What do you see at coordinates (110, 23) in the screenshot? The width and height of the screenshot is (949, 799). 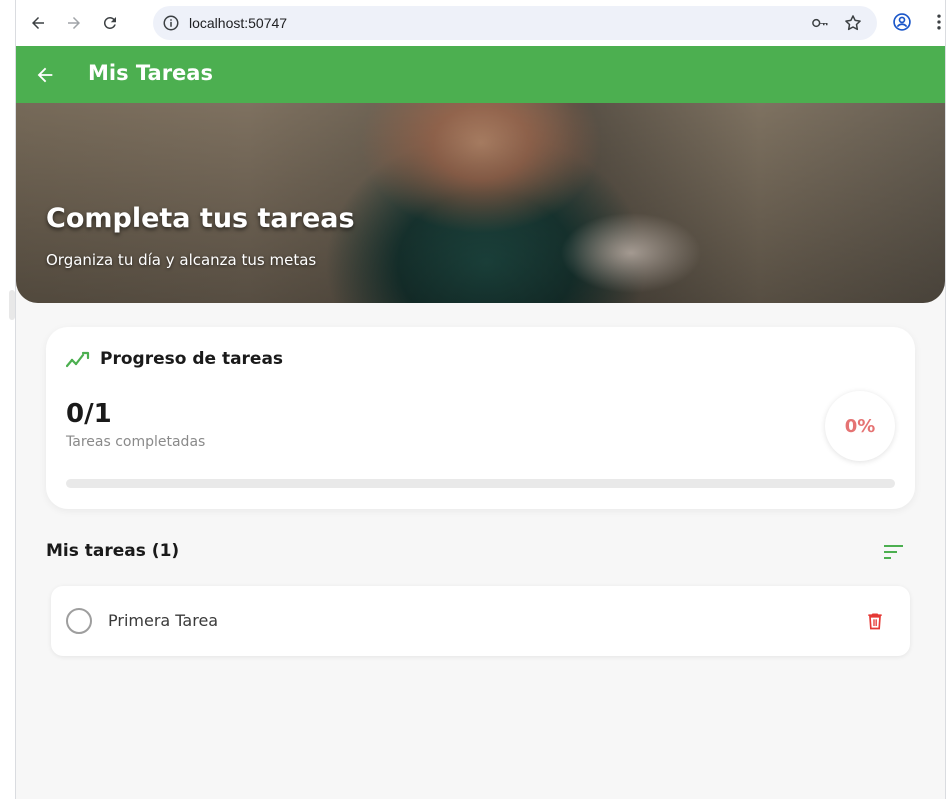 I see `reload-icon` at bounding box center [110, 23].